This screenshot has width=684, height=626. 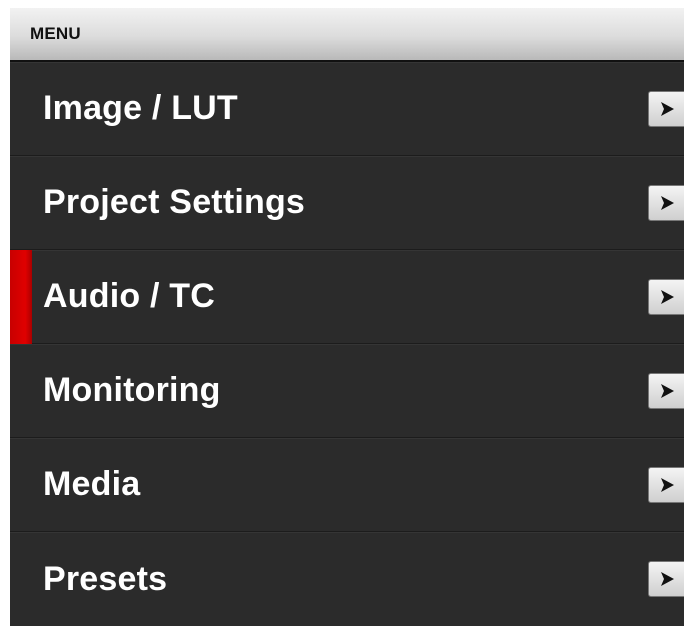 What do you see at coordinates (347, 35) in the screenshot?
I see `menu-header: MENU` at bounding box center [347, 35].